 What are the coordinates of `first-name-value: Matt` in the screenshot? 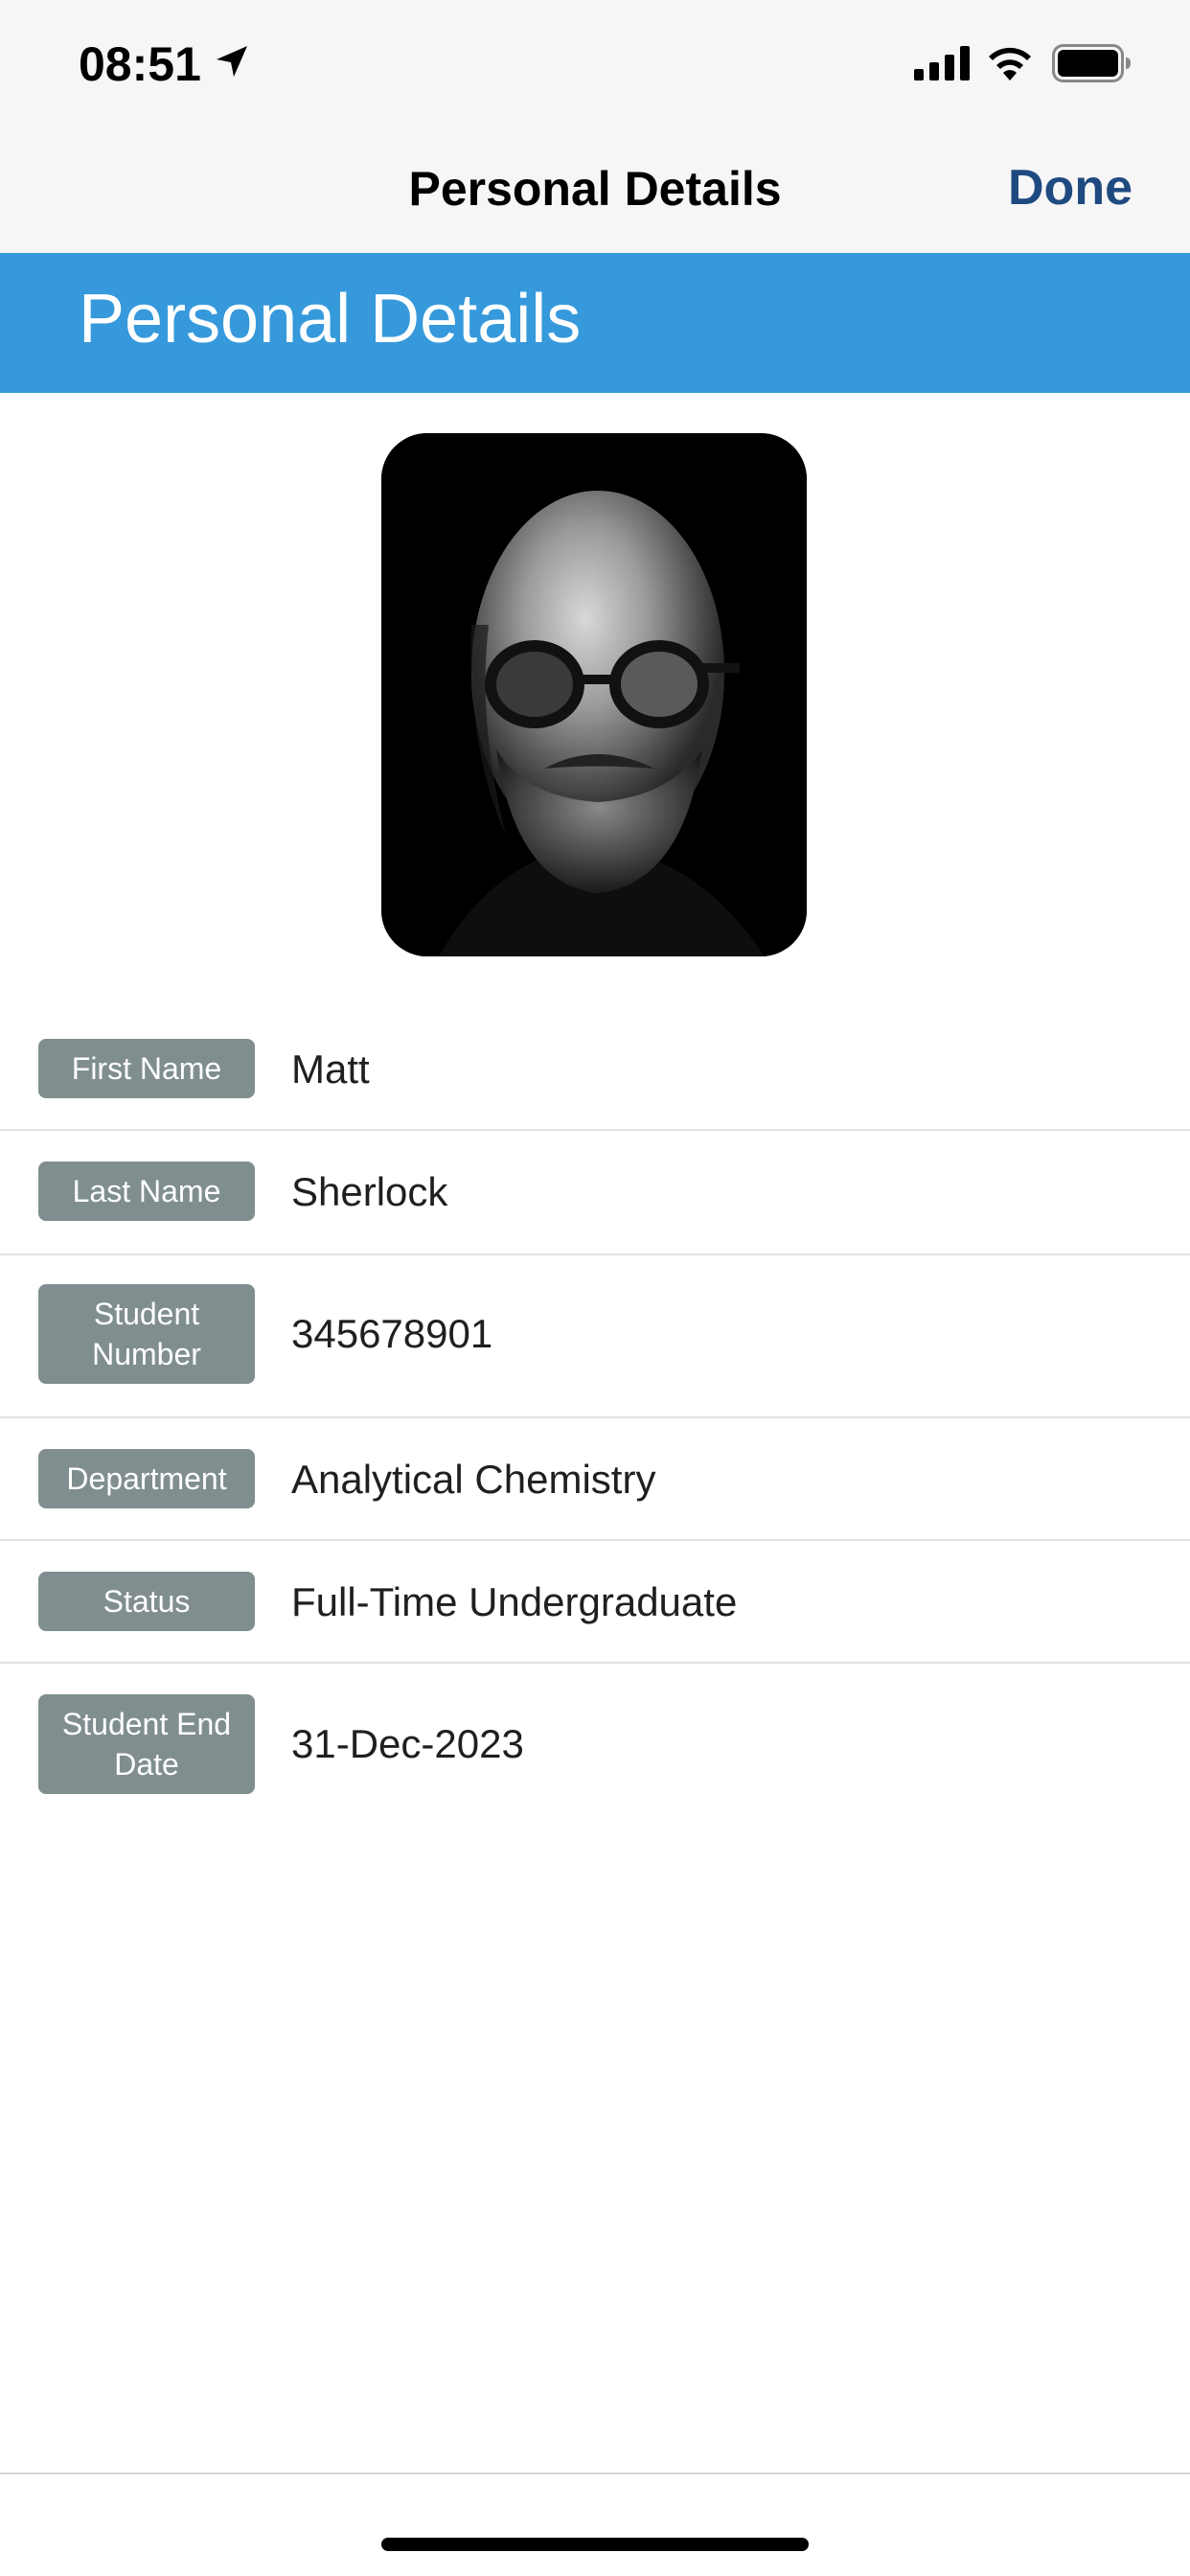 It's located at (331, 1069).